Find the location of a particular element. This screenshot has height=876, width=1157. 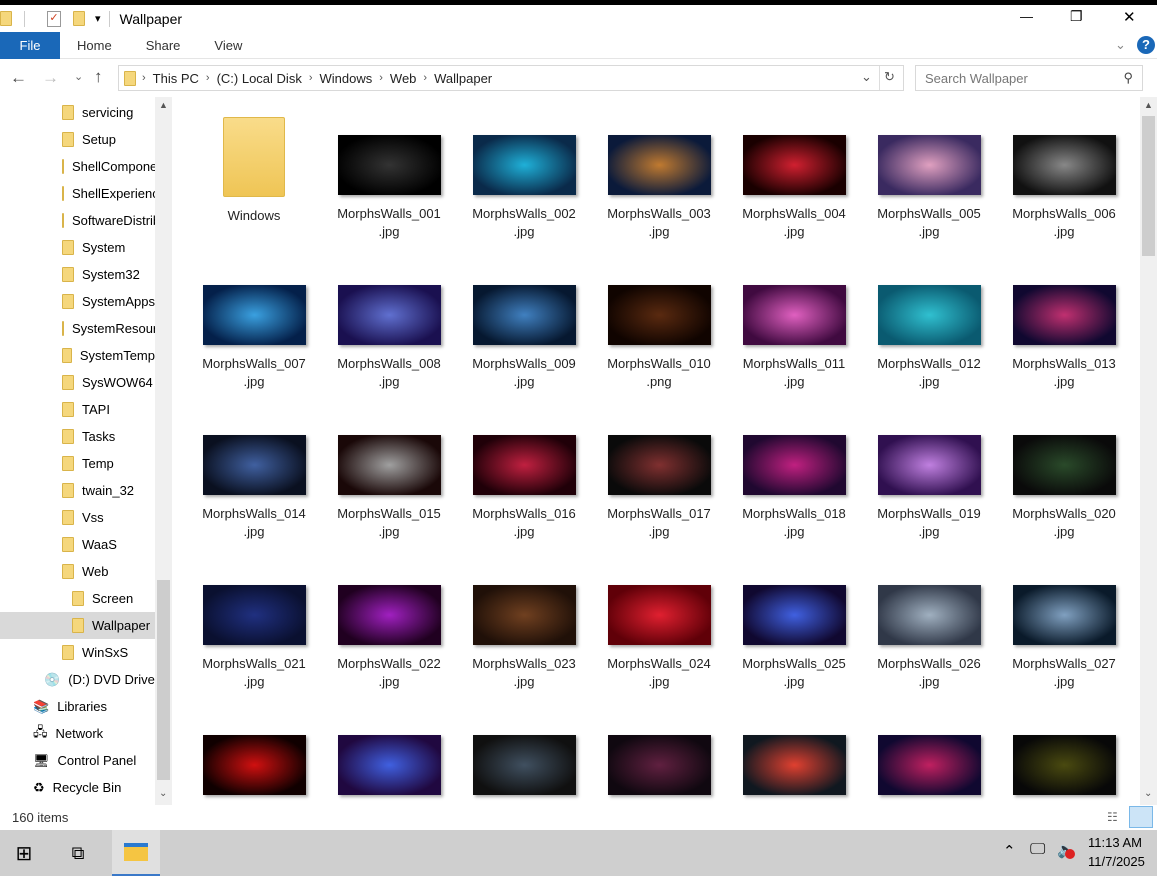

breadcrumb-wallpaper: Wallpaper is located at coordinates (463, 78).